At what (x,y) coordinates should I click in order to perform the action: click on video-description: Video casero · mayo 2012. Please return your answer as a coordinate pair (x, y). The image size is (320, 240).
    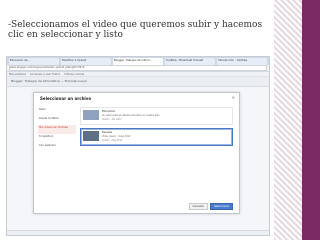
    Looking at the image, I should click on (116, 136).